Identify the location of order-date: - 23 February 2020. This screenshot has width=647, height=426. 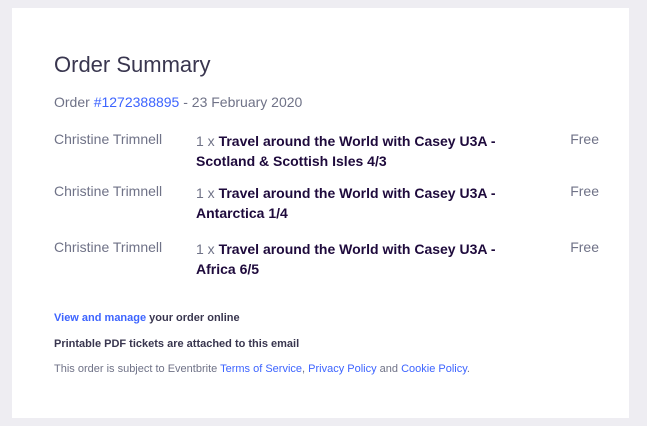
(241, 102).